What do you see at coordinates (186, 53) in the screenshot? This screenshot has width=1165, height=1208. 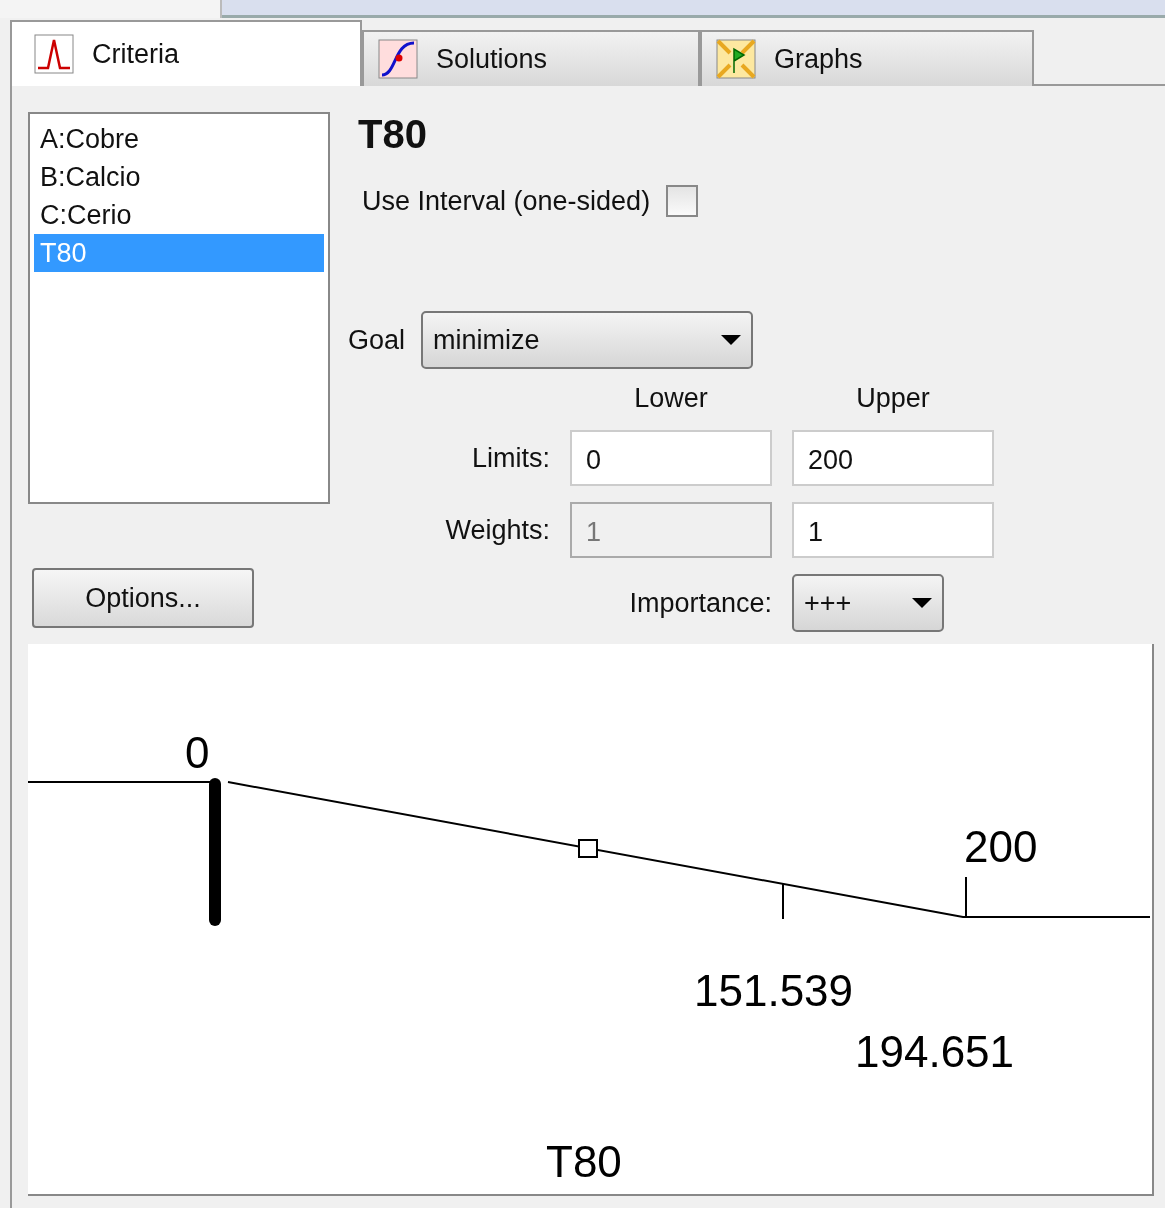 I see `tab: Criteria` at bounding box center [186, 53].